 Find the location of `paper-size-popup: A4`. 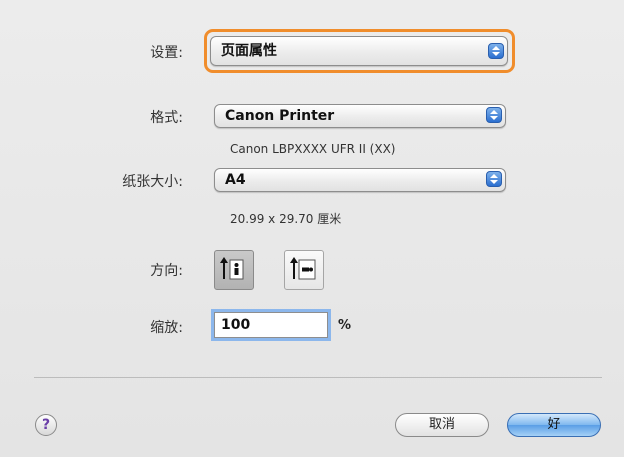

paper-size-popup: A4 is located at coordinates (360, 180).